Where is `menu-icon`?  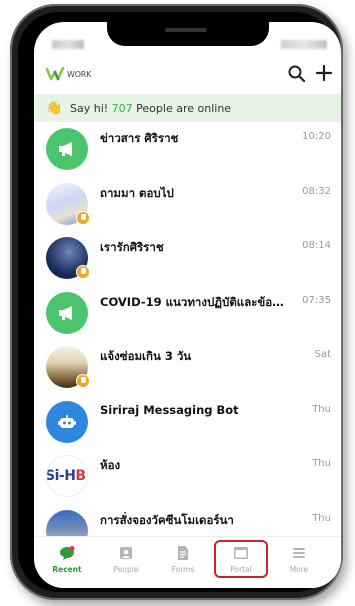
menu-icon is located at coordinates (299, 553).